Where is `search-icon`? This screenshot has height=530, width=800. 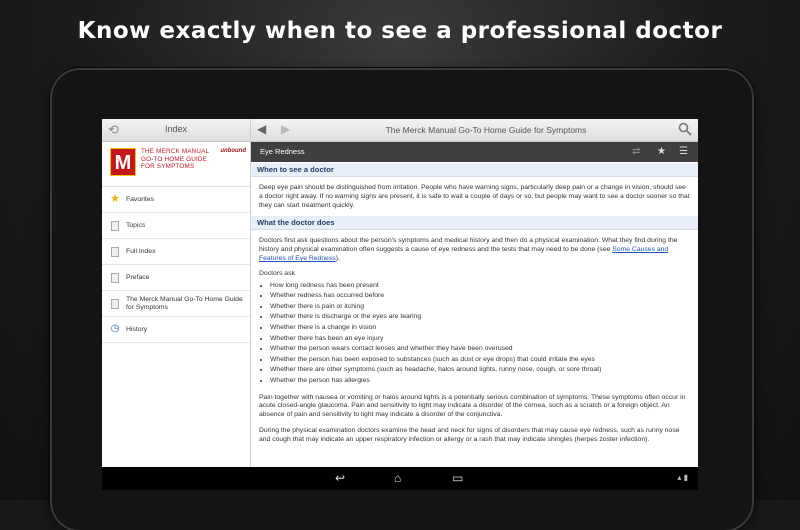 search-icon is located at coordinates (685, 129).